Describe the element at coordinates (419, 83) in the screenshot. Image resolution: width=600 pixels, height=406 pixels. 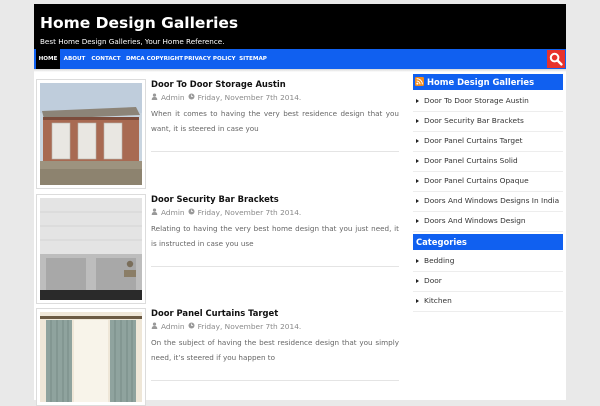
I see `rss-icon` at that location.